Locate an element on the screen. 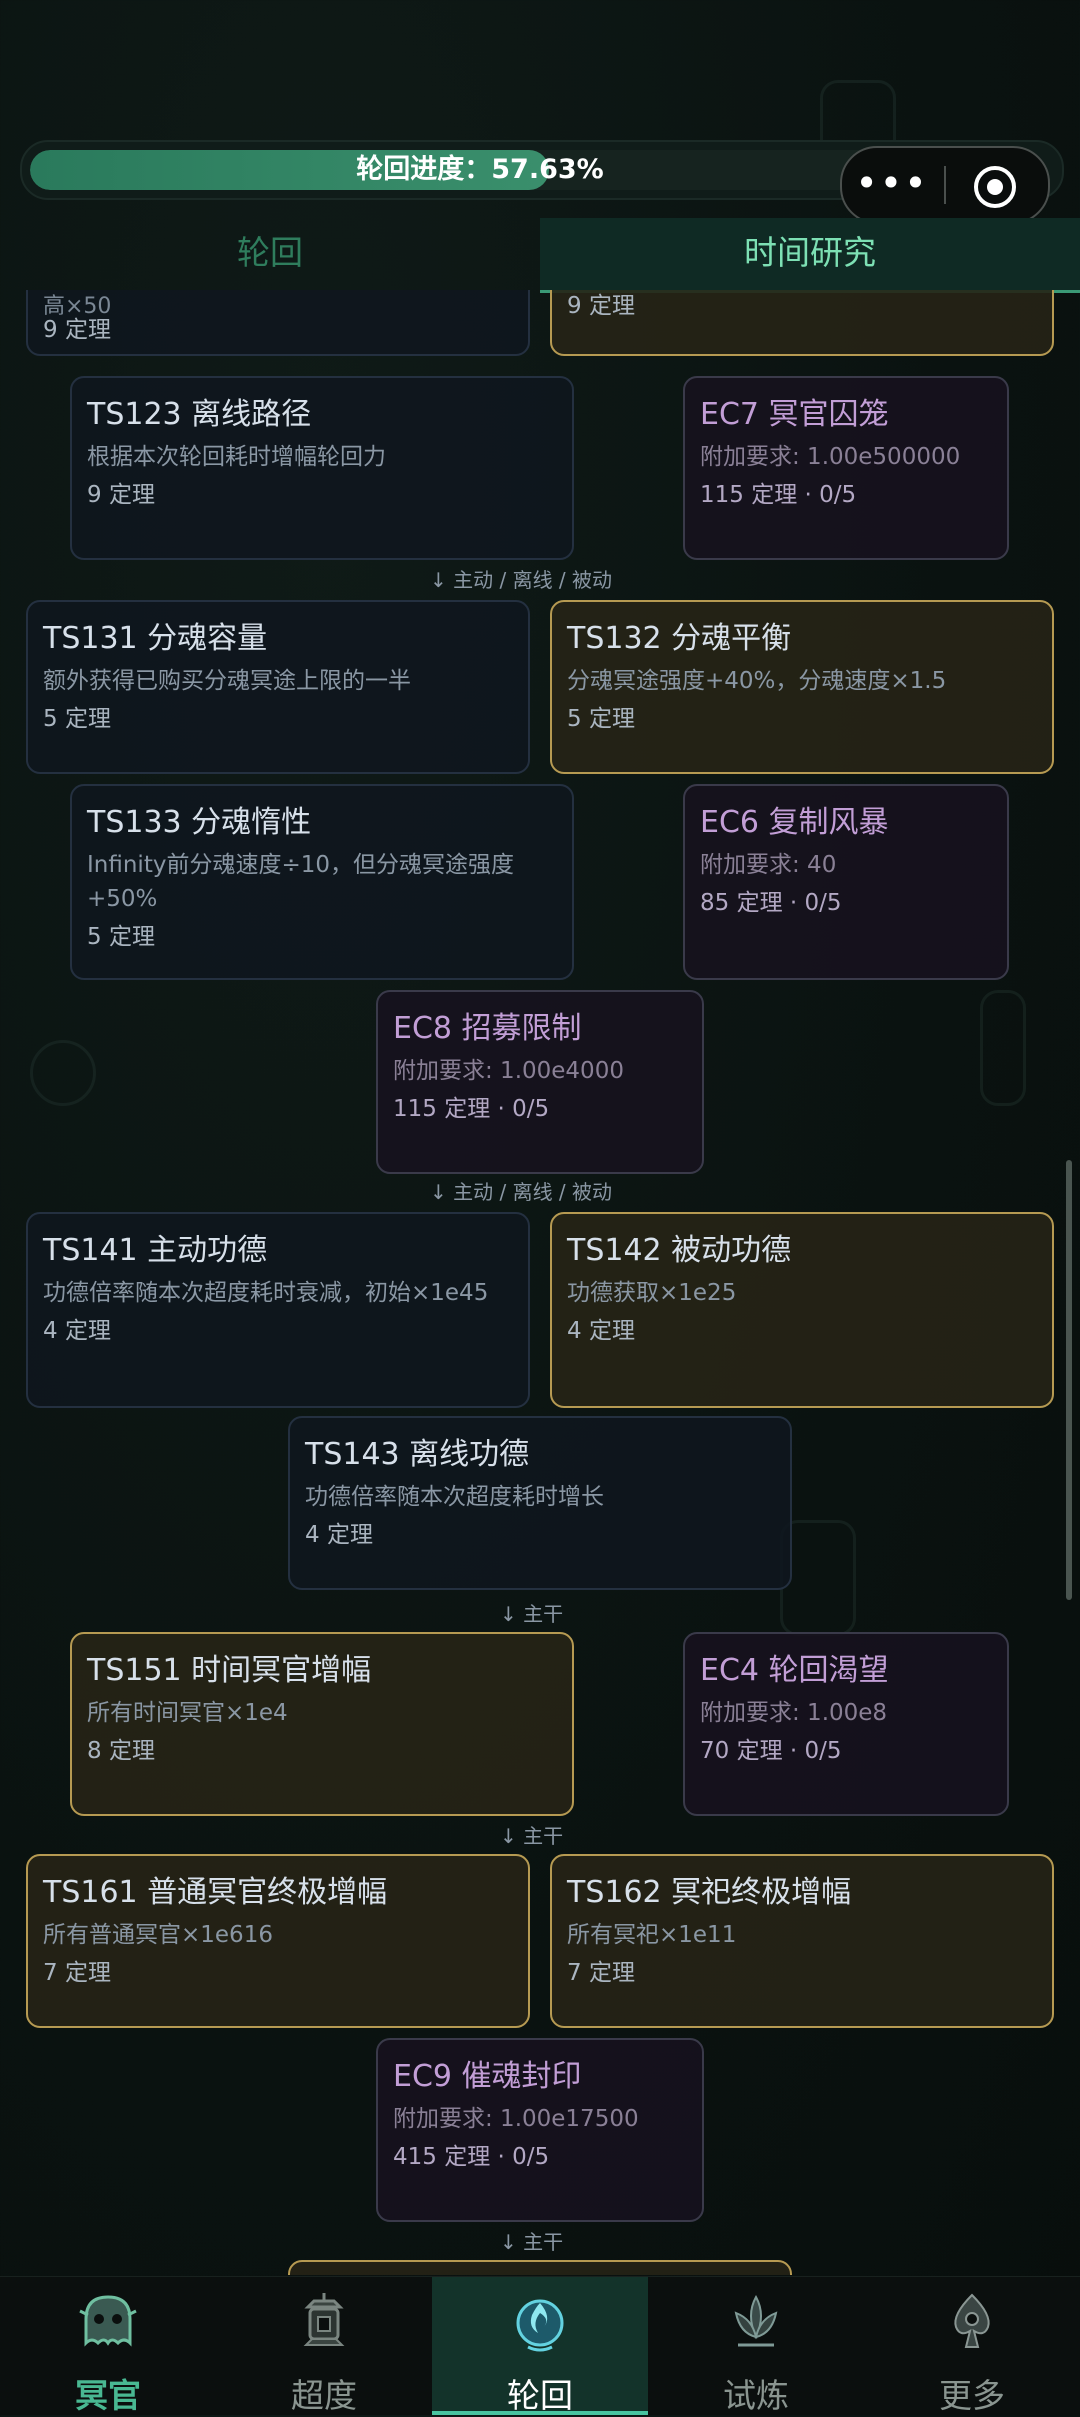 The width and height of the screenshot is (1080, 2417). study-title: TS142 被动功德 is located at coordinates (679, 1250).